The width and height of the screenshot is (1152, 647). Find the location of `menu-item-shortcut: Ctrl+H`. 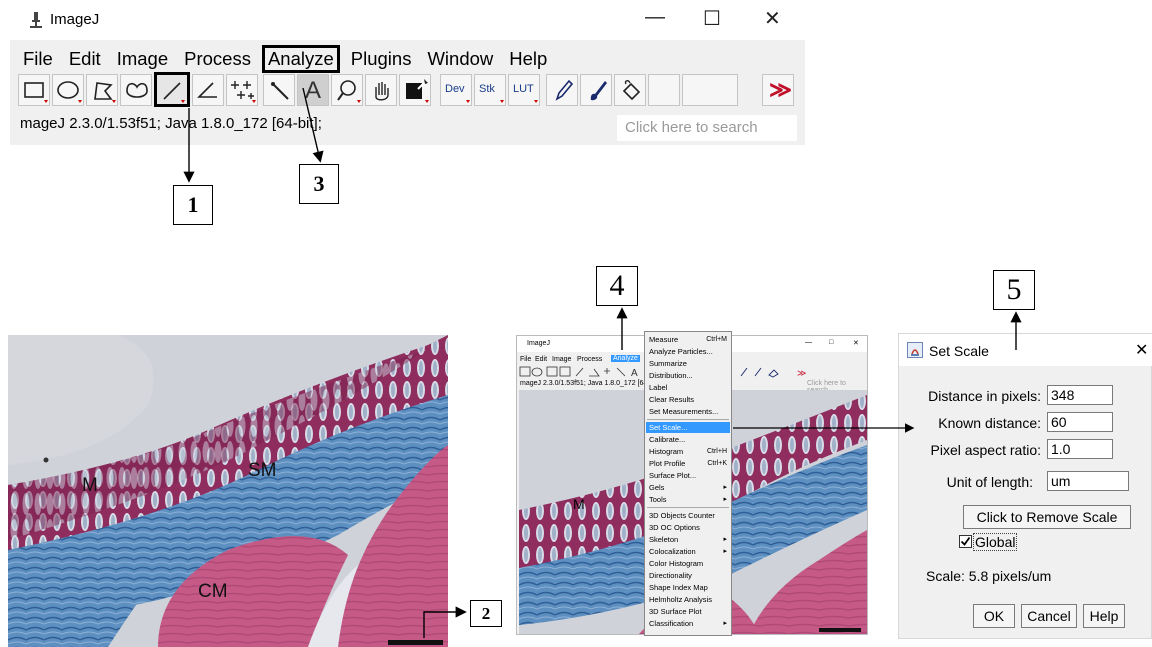

menu-item-shortcut: Ctrl+H is located at coordinates (716, 451).